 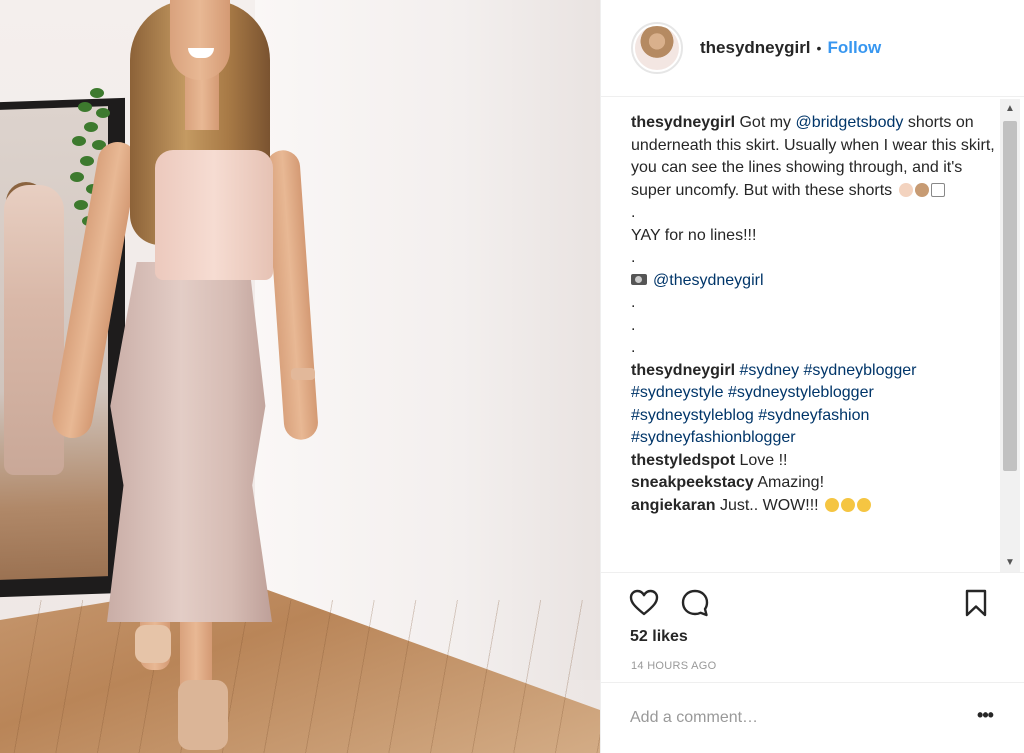 What do you see at coordinates (683, 122) in the screenshot?
I see `caption-username: thesydneygirl` at bounding box center [683, 122].